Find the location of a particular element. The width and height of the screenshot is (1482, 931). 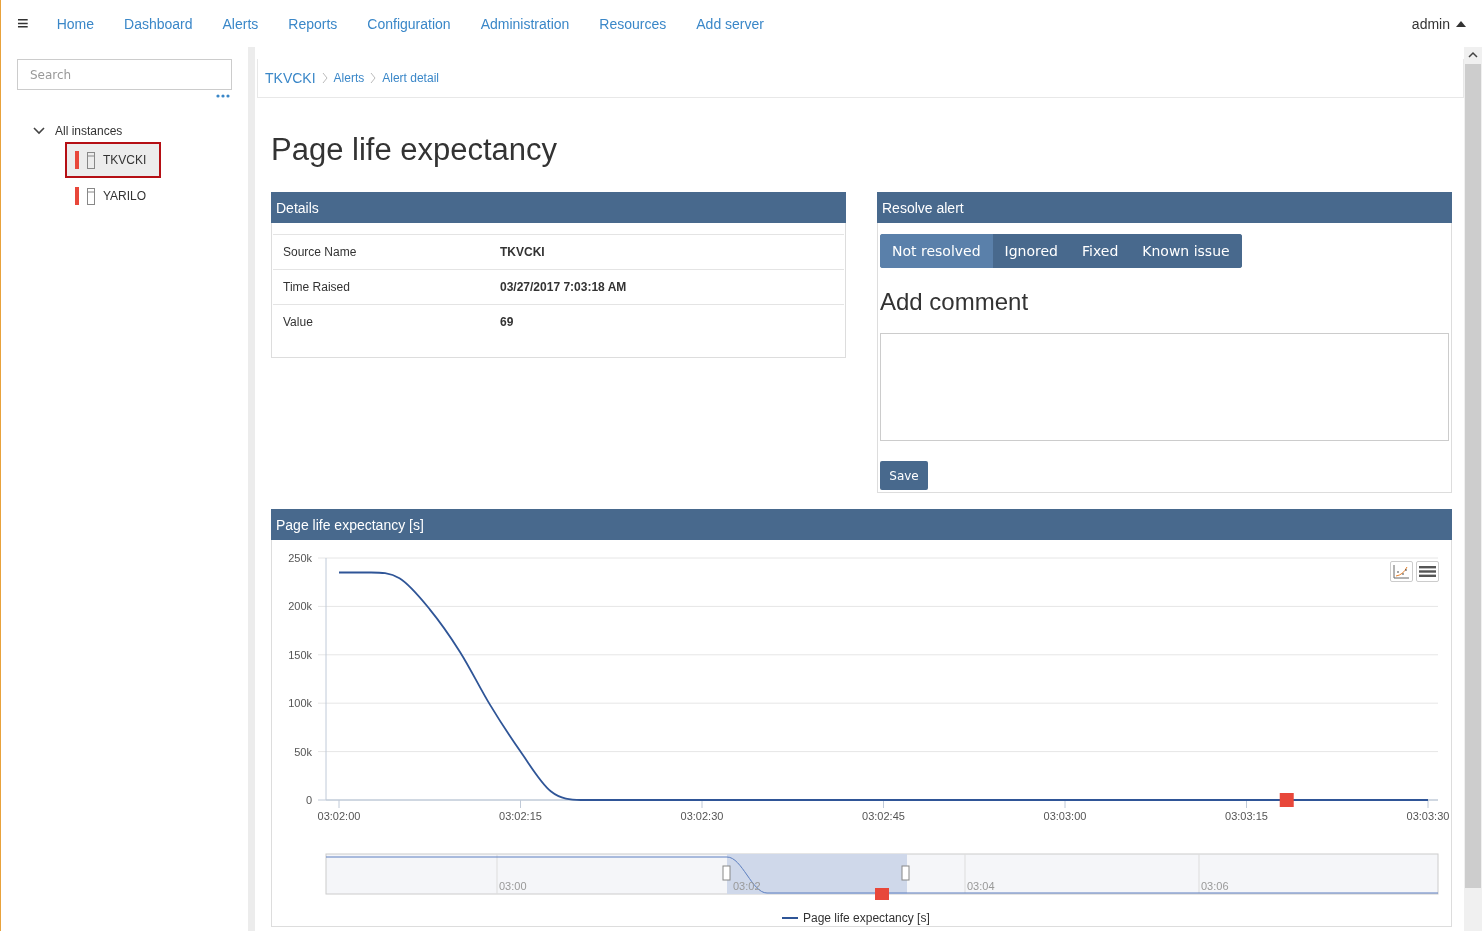

field-label: Source Name is located at coordinates (320, 252).